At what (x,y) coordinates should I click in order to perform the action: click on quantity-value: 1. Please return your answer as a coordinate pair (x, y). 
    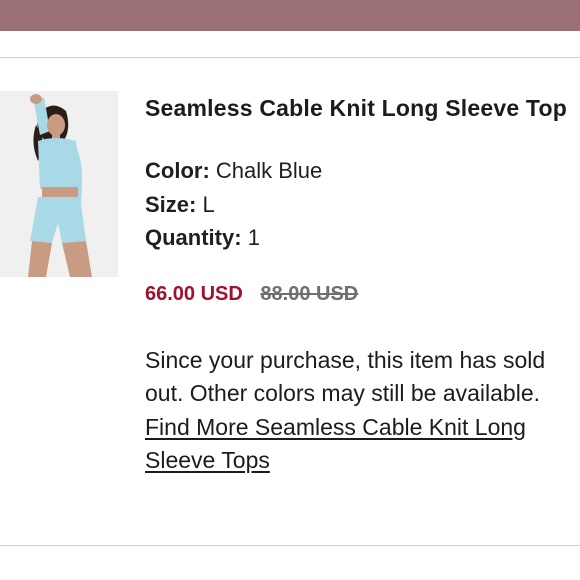
    Looking at the image, I should click on (253, 237).